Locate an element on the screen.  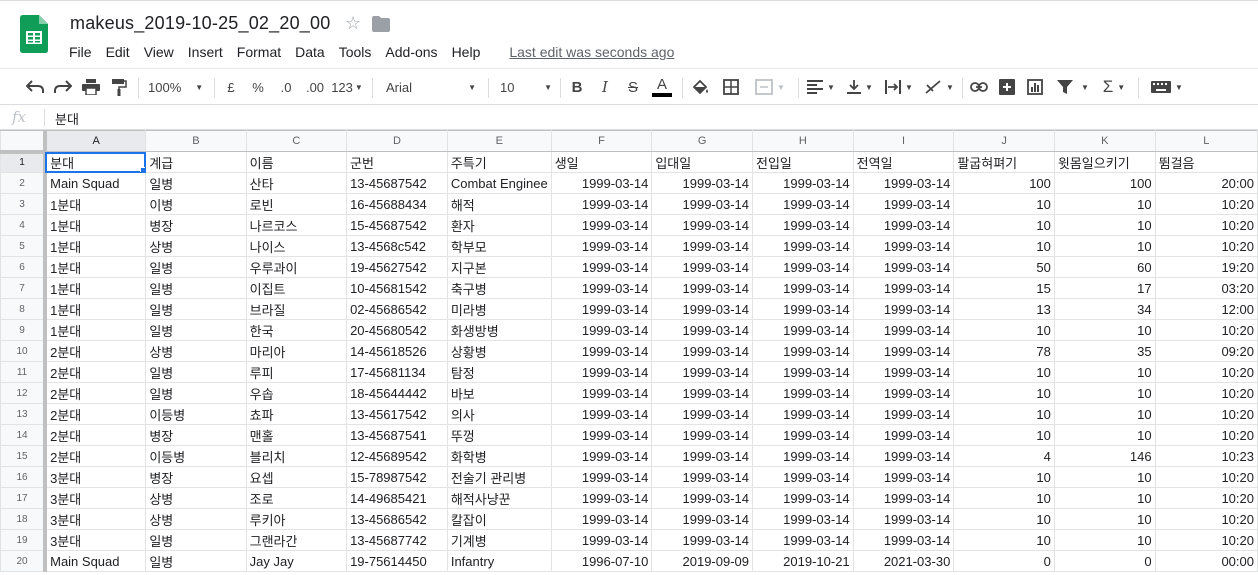
cell-h8: 1999-03-14 is located at coordinates (803, 309).